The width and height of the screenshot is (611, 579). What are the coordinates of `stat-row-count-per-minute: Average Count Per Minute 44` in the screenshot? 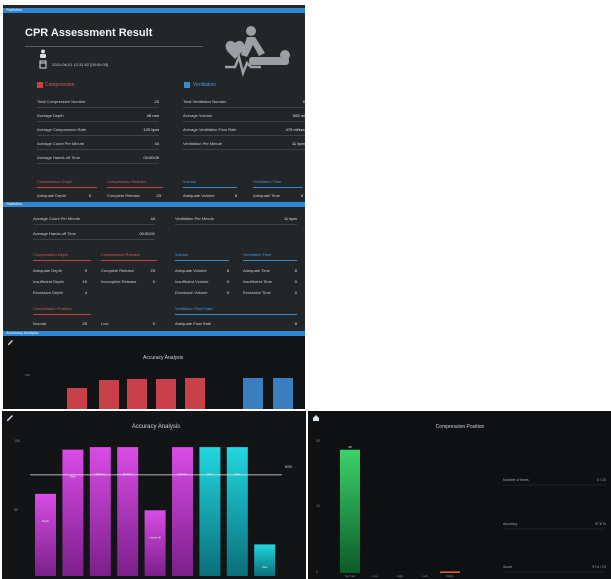 It's located at (98, 145).